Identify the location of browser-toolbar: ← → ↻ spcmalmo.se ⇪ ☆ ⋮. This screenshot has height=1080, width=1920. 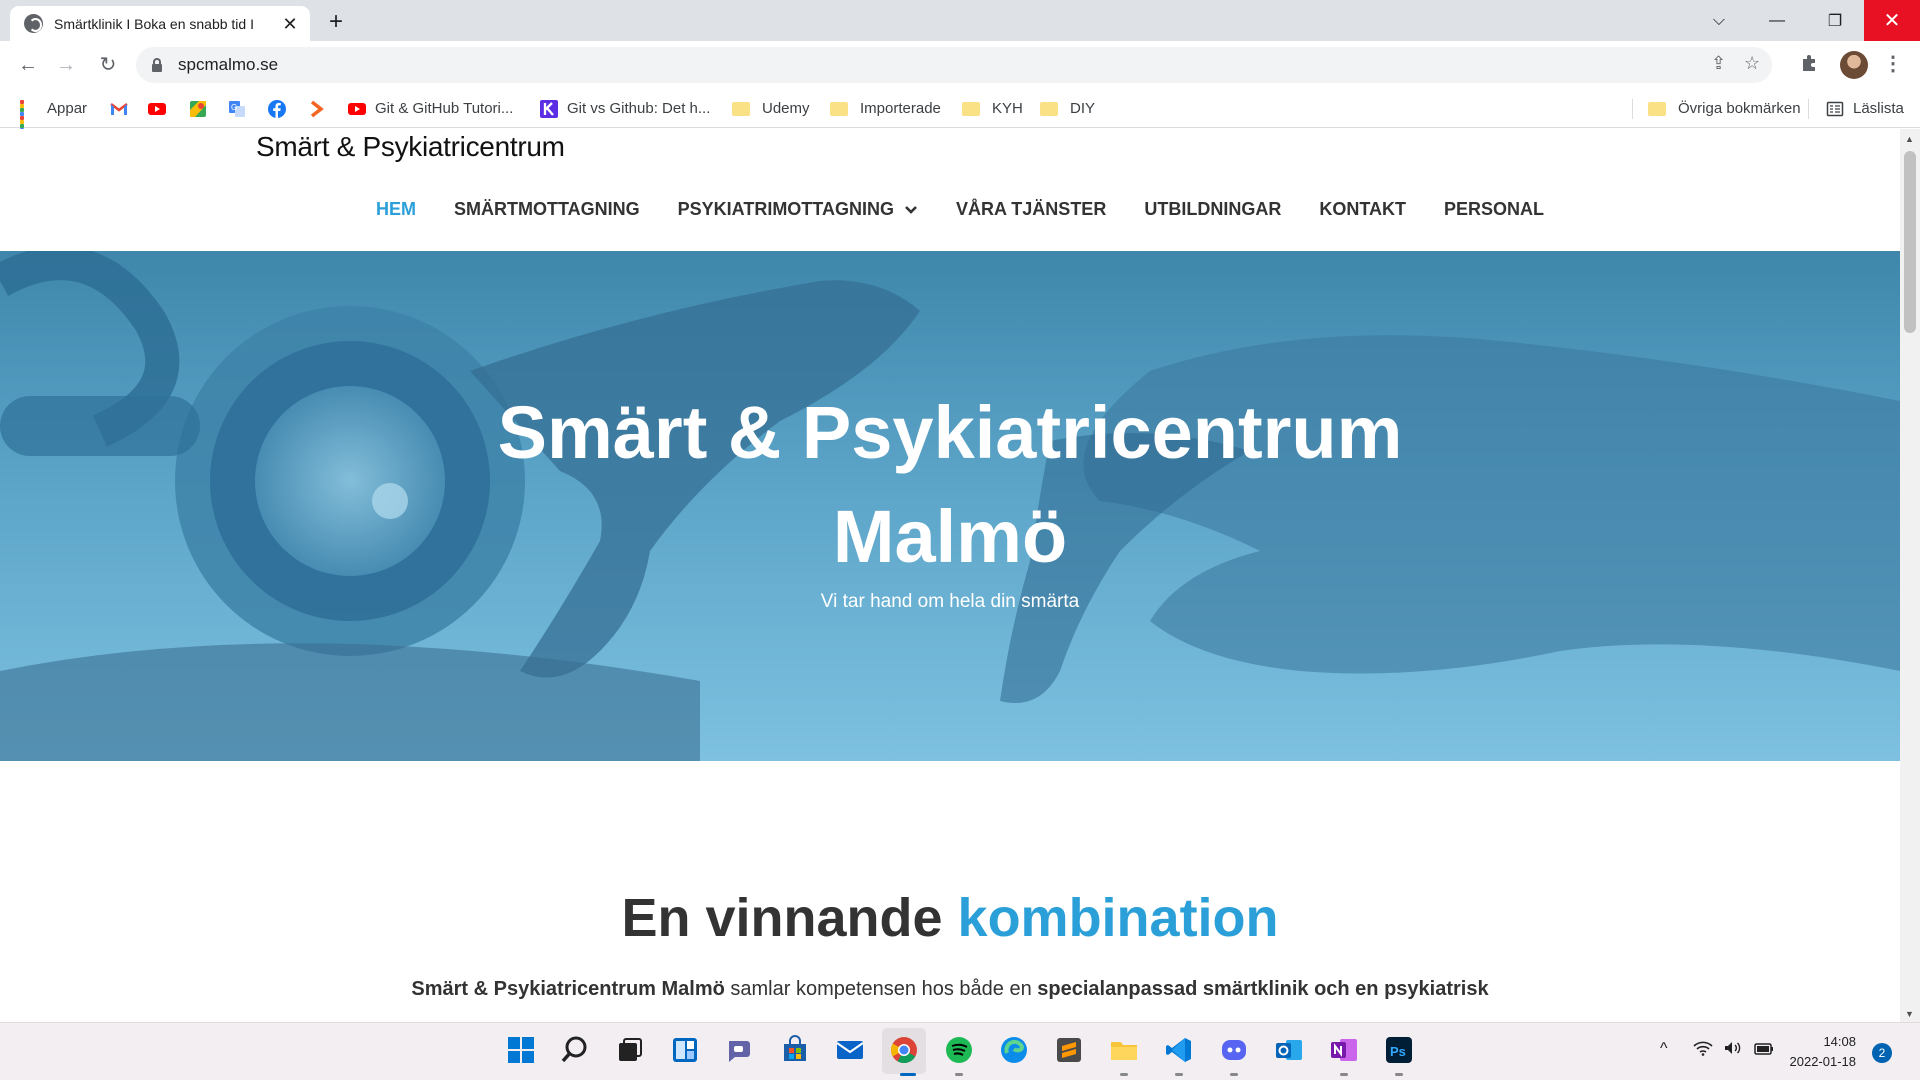
(960, 65).